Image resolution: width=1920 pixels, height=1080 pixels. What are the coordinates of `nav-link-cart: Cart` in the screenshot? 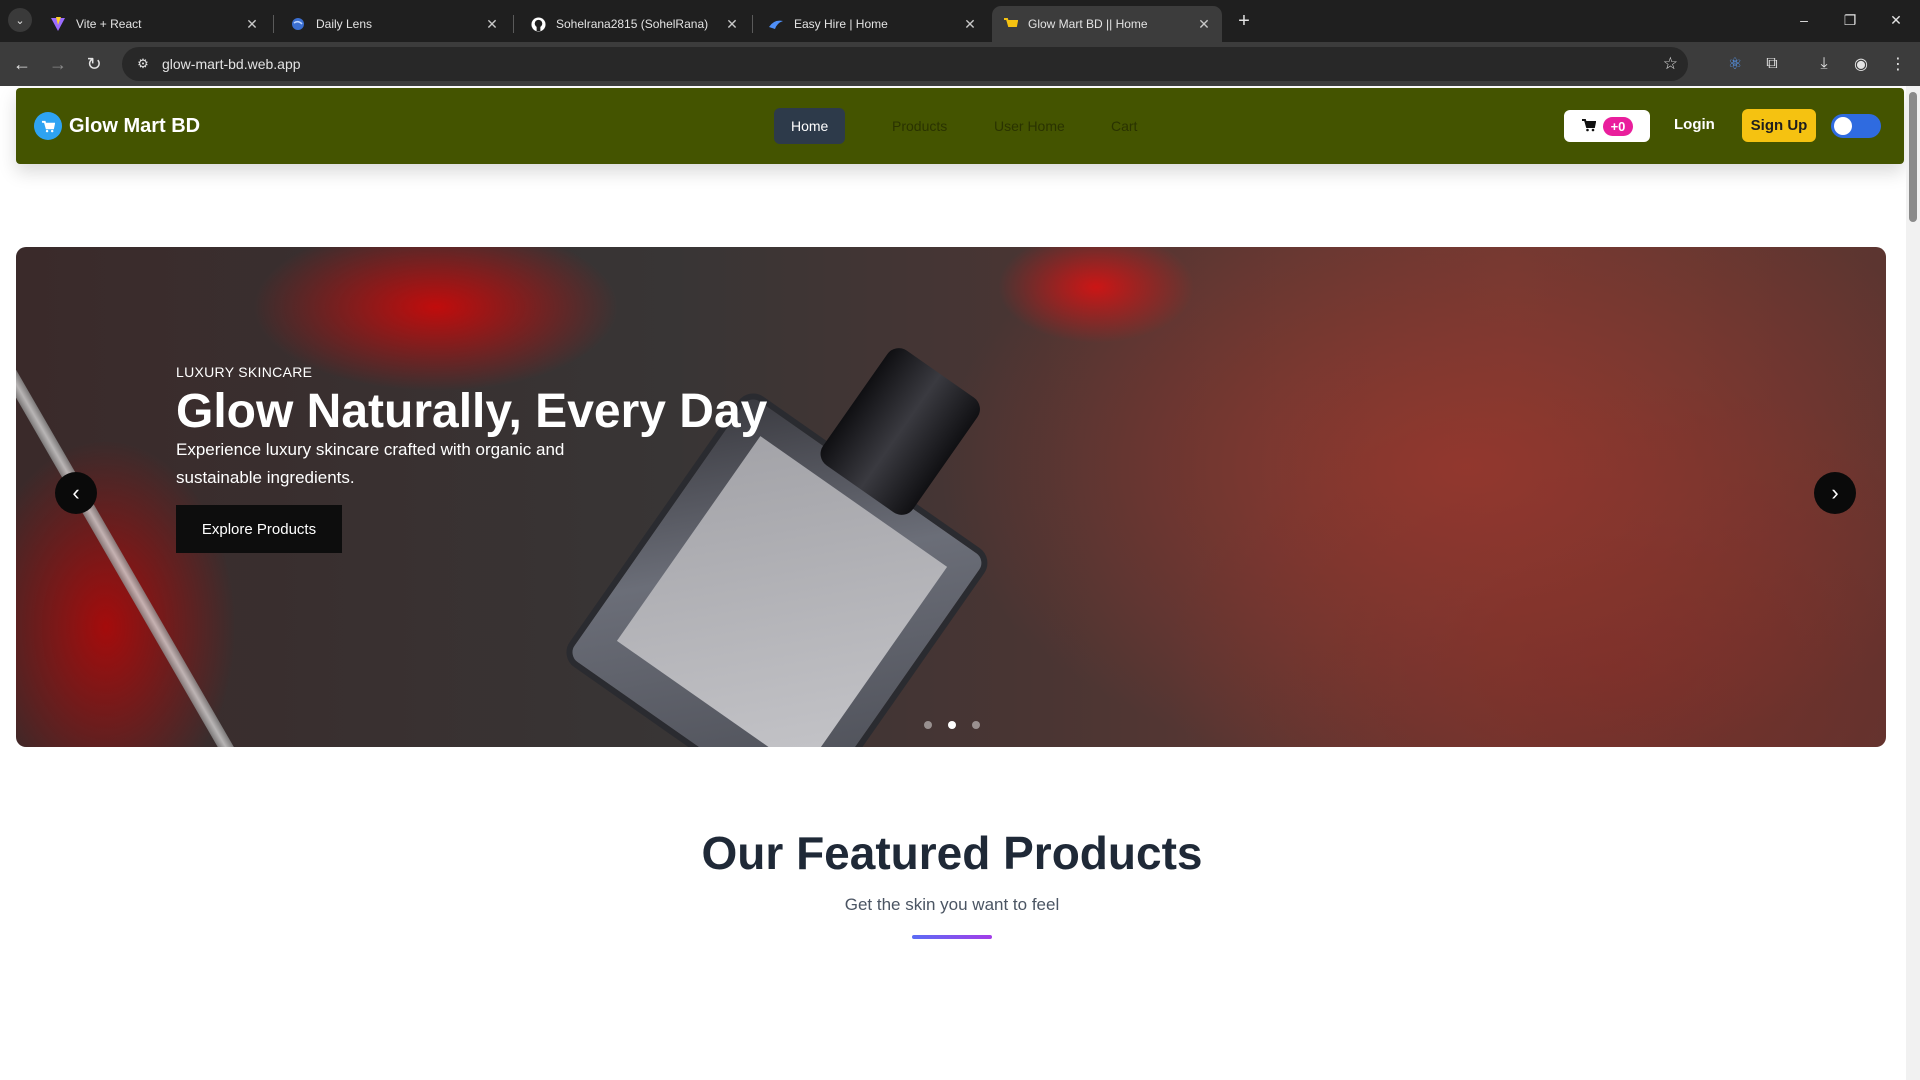 It's located at (1124, 126).